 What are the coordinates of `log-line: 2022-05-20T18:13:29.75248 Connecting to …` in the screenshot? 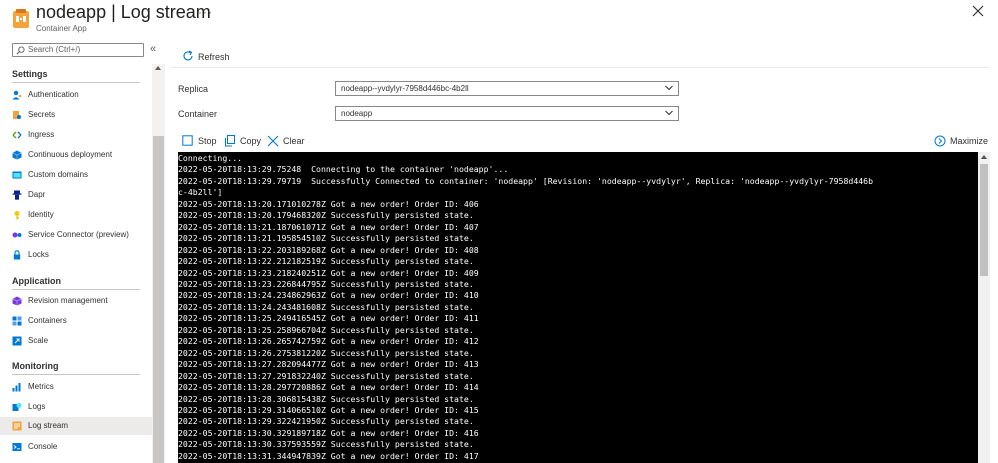 It's located at (343, 169).